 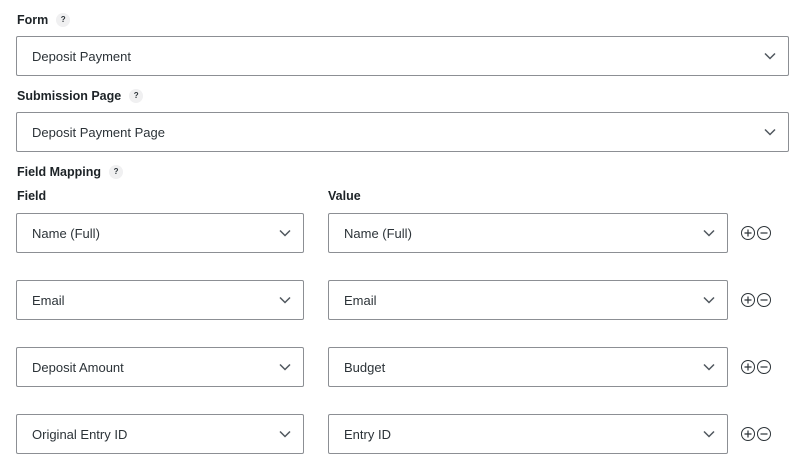 I want to click on submission-page-label: Submission Page ?, so click(x=80, y=95).